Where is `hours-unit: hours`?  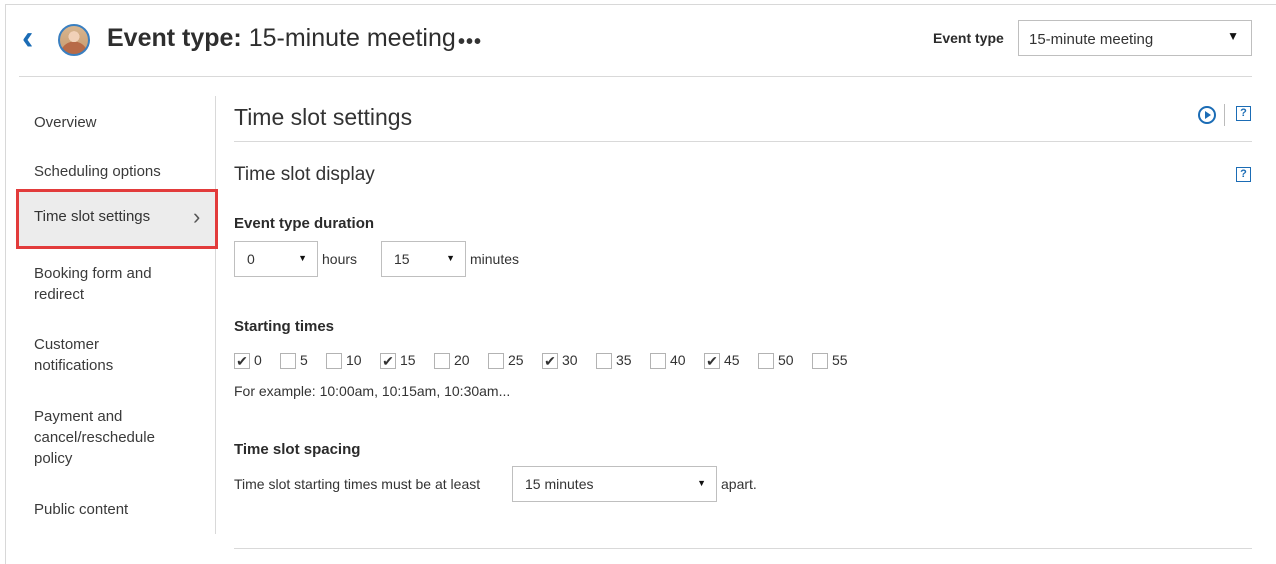 hours-unit: hours is located at coordinates (340, 259).